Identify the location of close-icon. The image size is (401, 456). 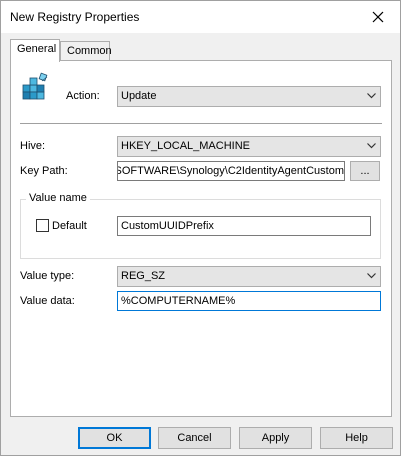
(378, 17).